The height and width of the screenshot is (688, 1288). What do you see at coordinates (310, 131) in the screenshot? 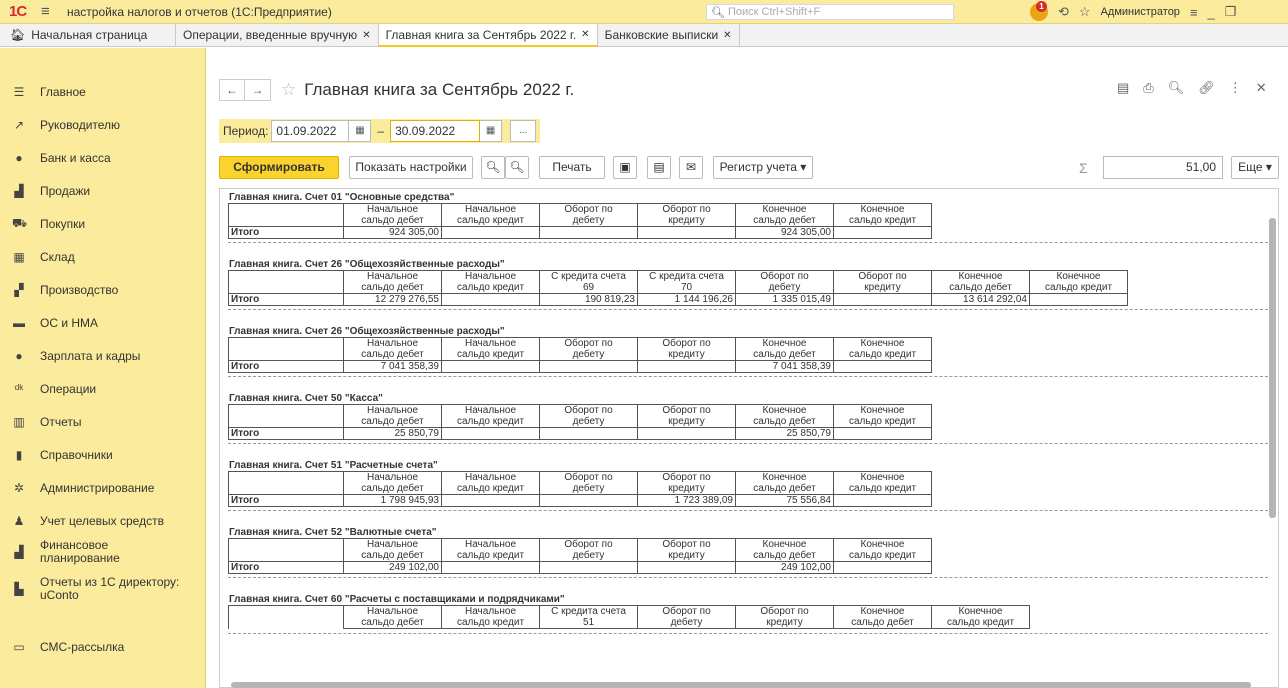
I see `period-from-input: 01.09.2022` at bounding box center [310, 131].